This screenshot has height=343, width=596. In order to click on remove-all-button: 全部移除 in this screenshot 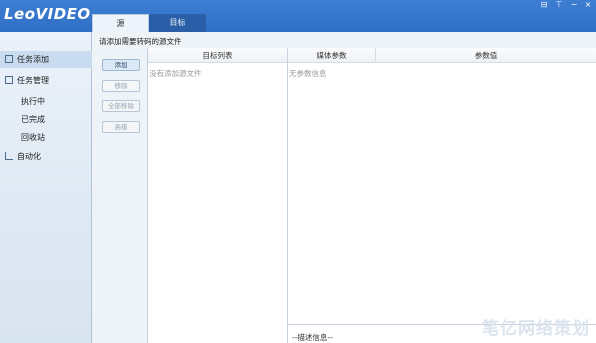, I will do `click(121, 106)`.